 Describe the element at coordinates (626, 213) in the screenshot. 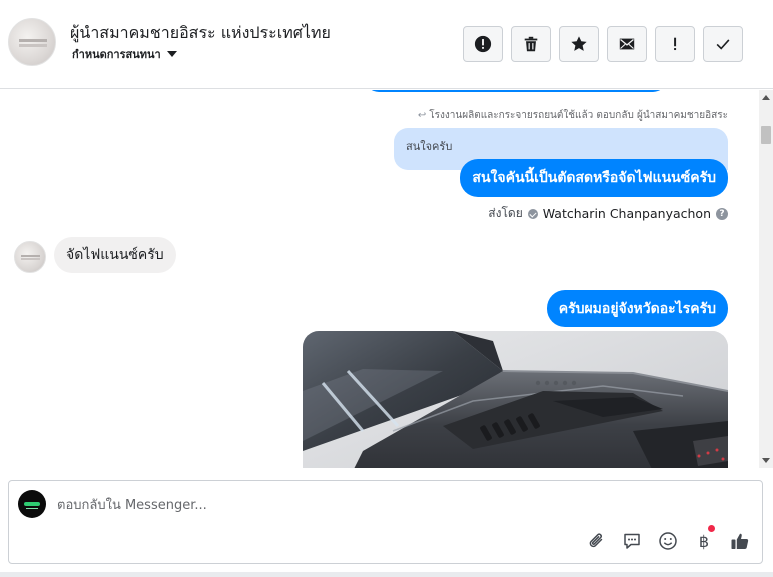

I see `sender-name: Watcharin Chanpanyachon` at that location.